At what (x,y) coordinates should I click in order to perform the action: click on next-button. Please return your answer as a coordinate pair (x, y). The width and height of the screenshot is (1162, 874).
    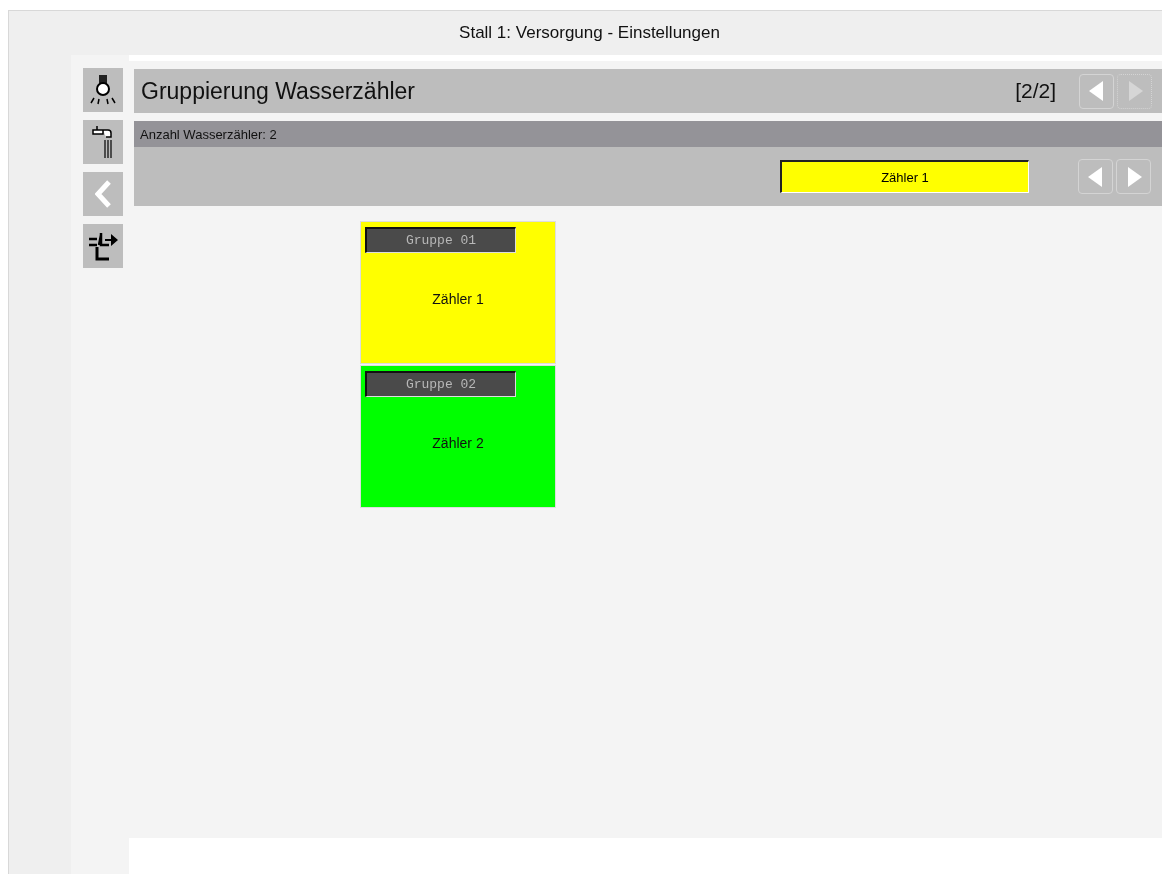
    Looking at the image, I should click on (1133, 176).